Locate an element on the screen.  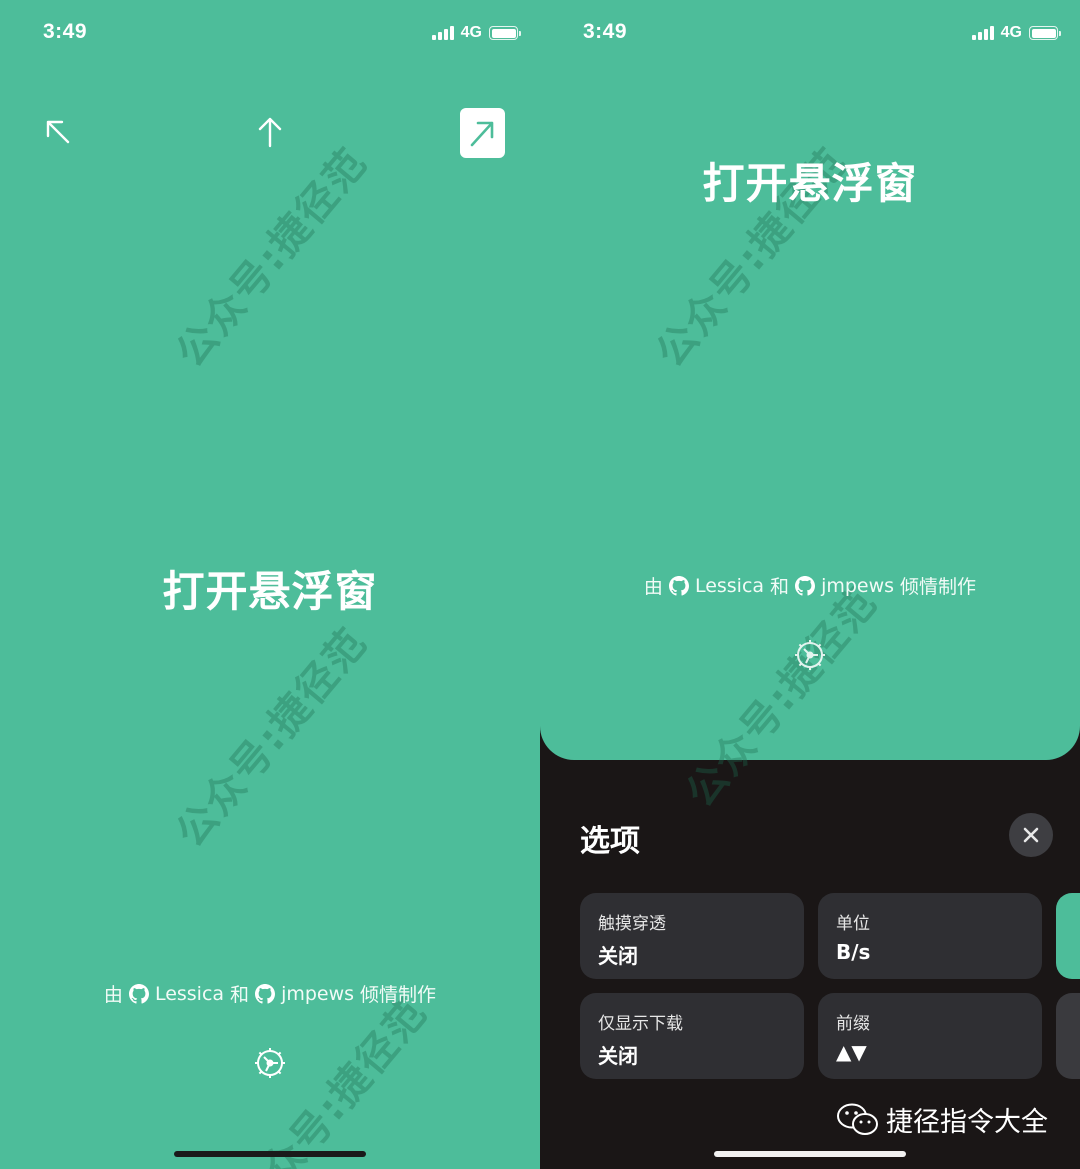
close-icon is located at coordinates (1031, 835).